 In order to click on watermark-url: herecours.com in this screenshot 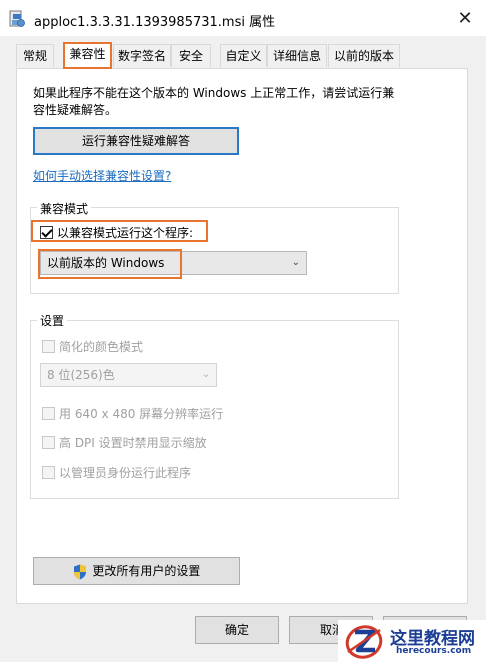, I will do `click(434, 651)`.